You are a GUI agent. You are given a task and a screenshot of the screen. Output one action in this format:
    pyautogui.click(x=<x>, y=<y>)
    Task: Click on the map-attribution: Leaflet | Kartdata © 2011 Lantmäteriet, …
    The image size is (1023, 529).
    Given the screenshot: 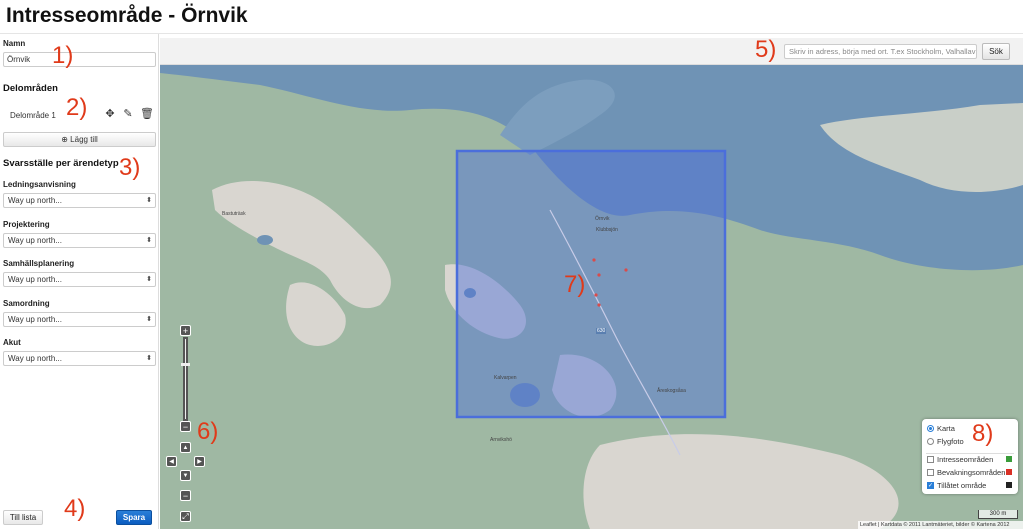 What is the action you would take?
    pyautogui.click(x=940, y=525)
    